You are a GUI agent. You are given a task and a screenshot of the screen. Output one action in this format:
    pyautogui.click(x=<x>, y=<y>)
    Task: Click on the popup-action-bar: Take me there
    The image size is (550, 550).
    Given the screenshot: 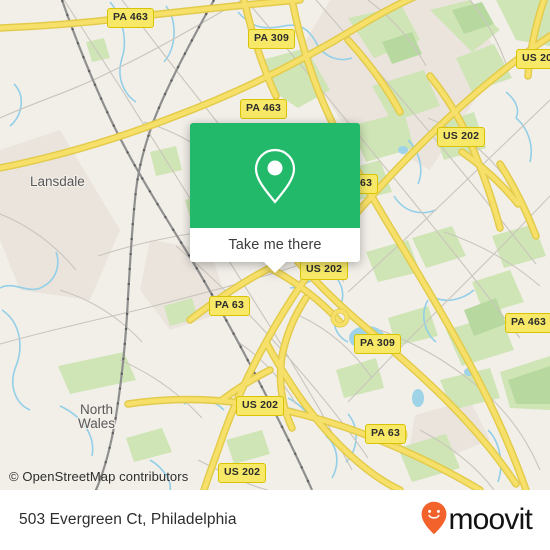 What is the action you would take?
    pyautogui.click(x=275, y=250)
    